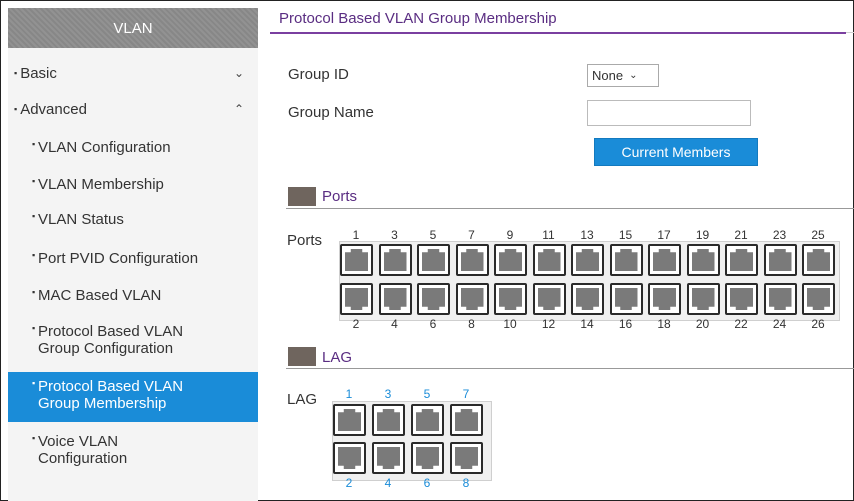 The width and height of the screenshot is (854, 501). What do you see at coordinates (100, 295) in the screenshot?
I see `sidebar-item-label: MAC Based VLAN` at bounding box center [100, 295].